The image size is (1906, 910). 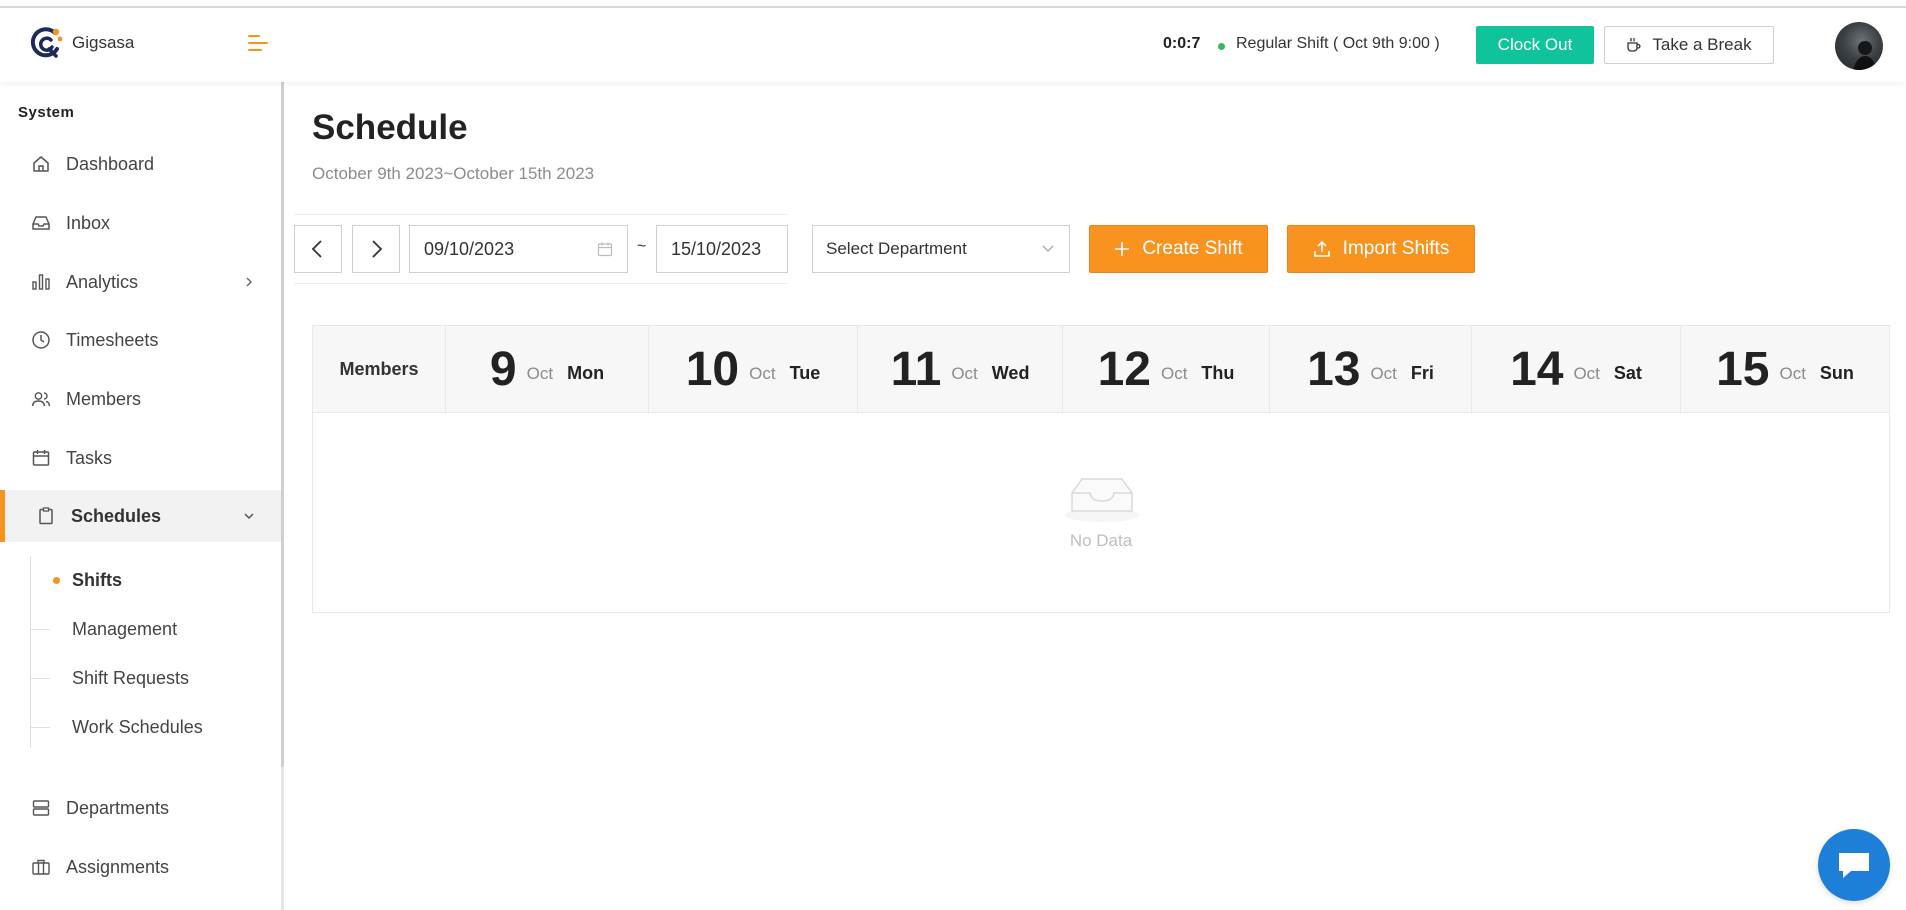 I want to click on plus-icon, so click(x=1122, y=249).